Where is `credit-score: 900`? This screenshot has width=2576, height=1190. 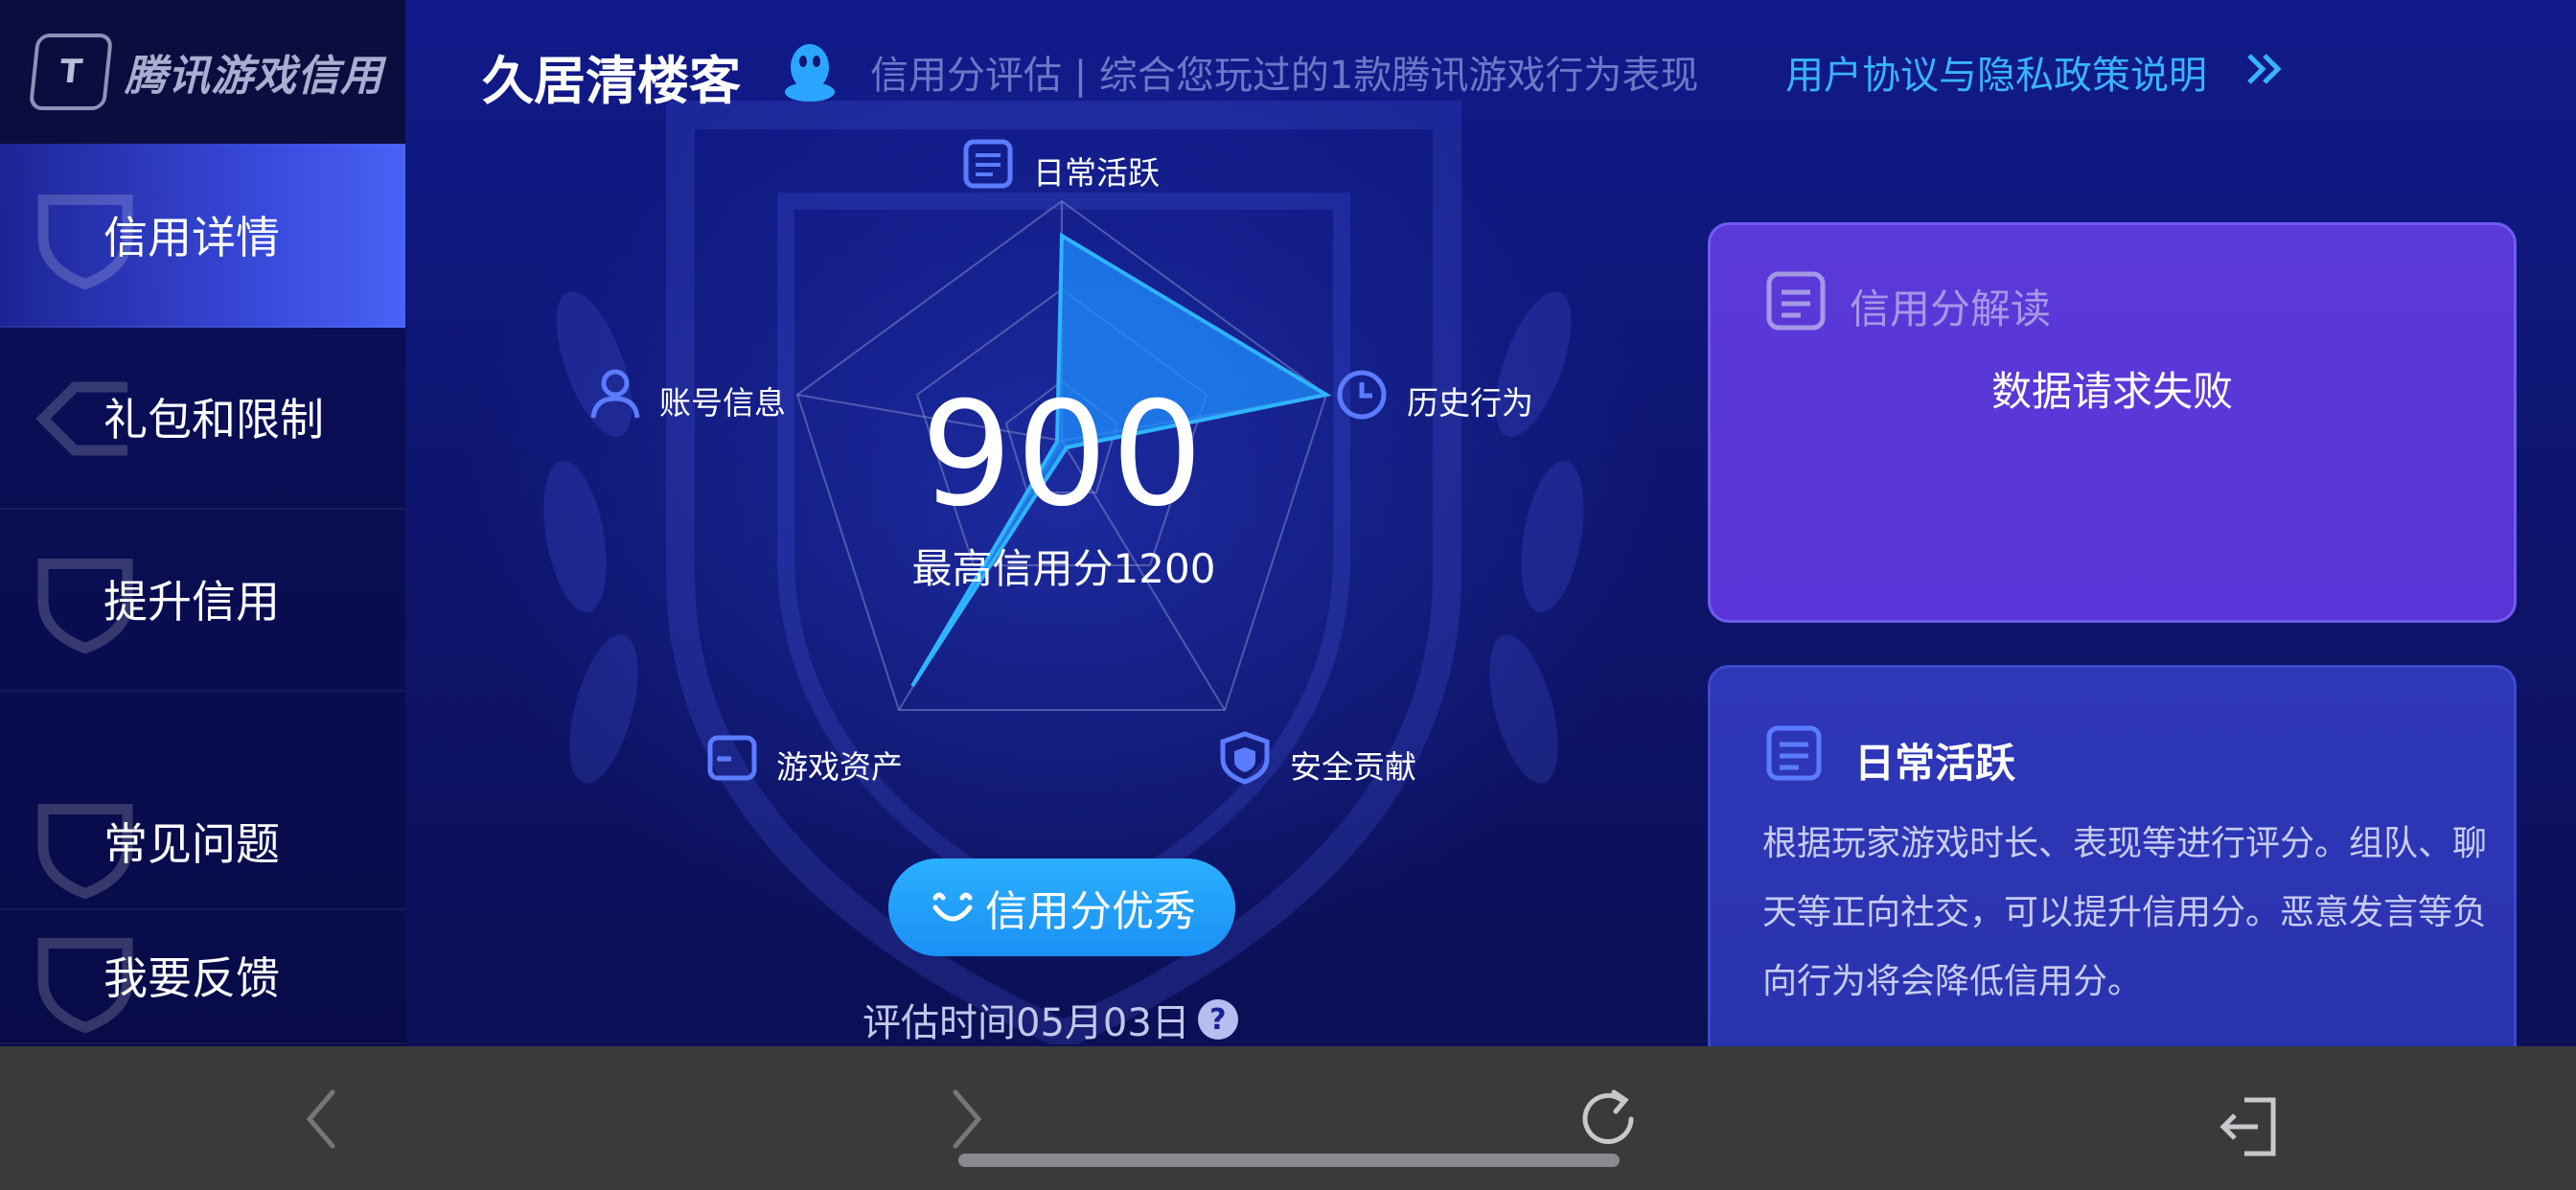 credit-score: 900 is located at coordinates (1064, 455).